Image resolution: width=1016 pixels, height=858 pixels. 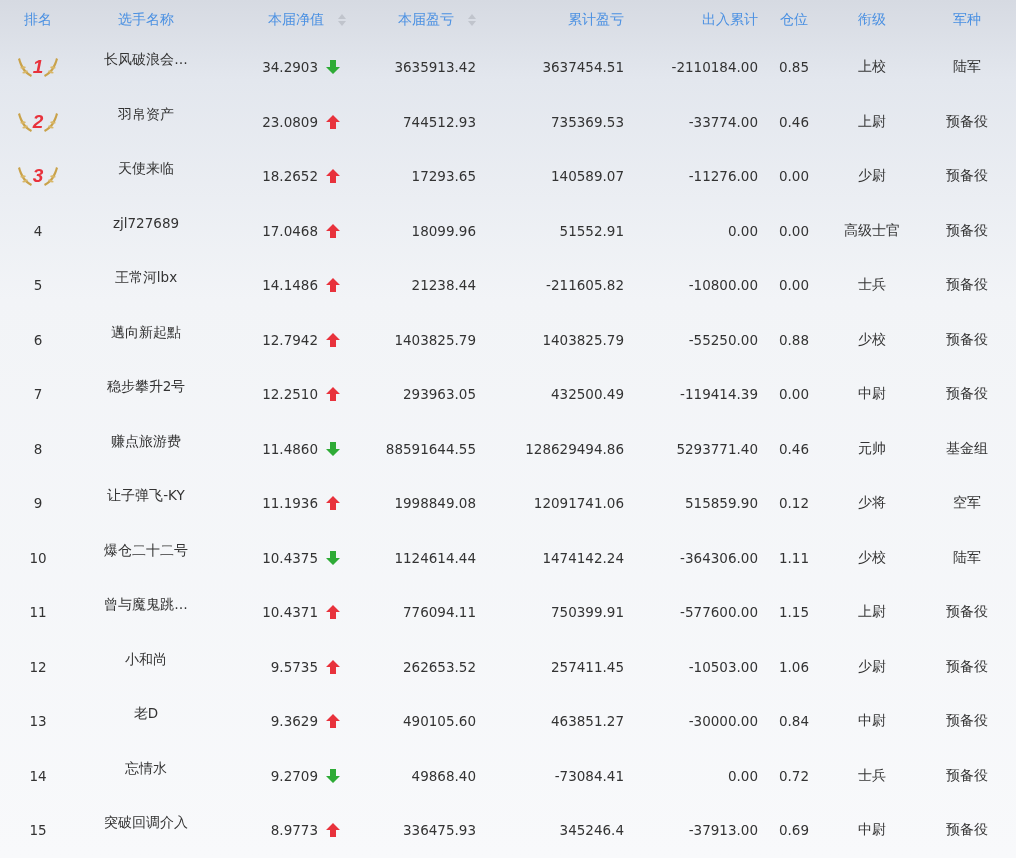 What do you see at coordinates (437, 20) in the screenshot?
I see `column-header: 本届盈亏` at bounding box center [437, 20].